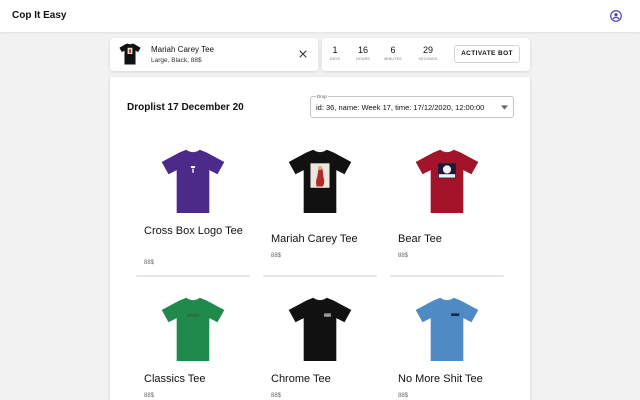 The image size is (640, 400). I want to click on product-name: Classics Tee, so click(175, 379).